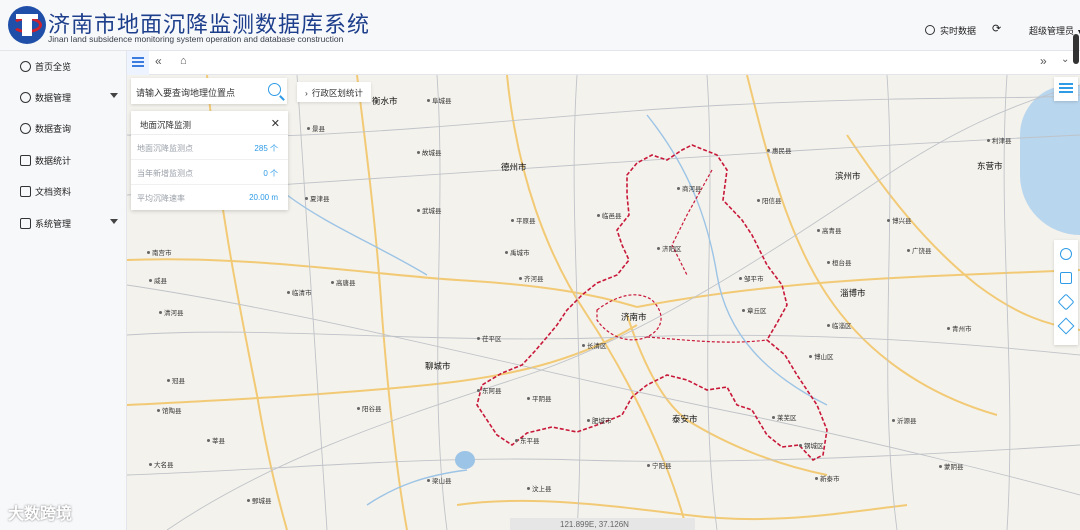 The height and width of the screenshot is (530, 1080). I want to click on settings-icon, so click(25, 223).